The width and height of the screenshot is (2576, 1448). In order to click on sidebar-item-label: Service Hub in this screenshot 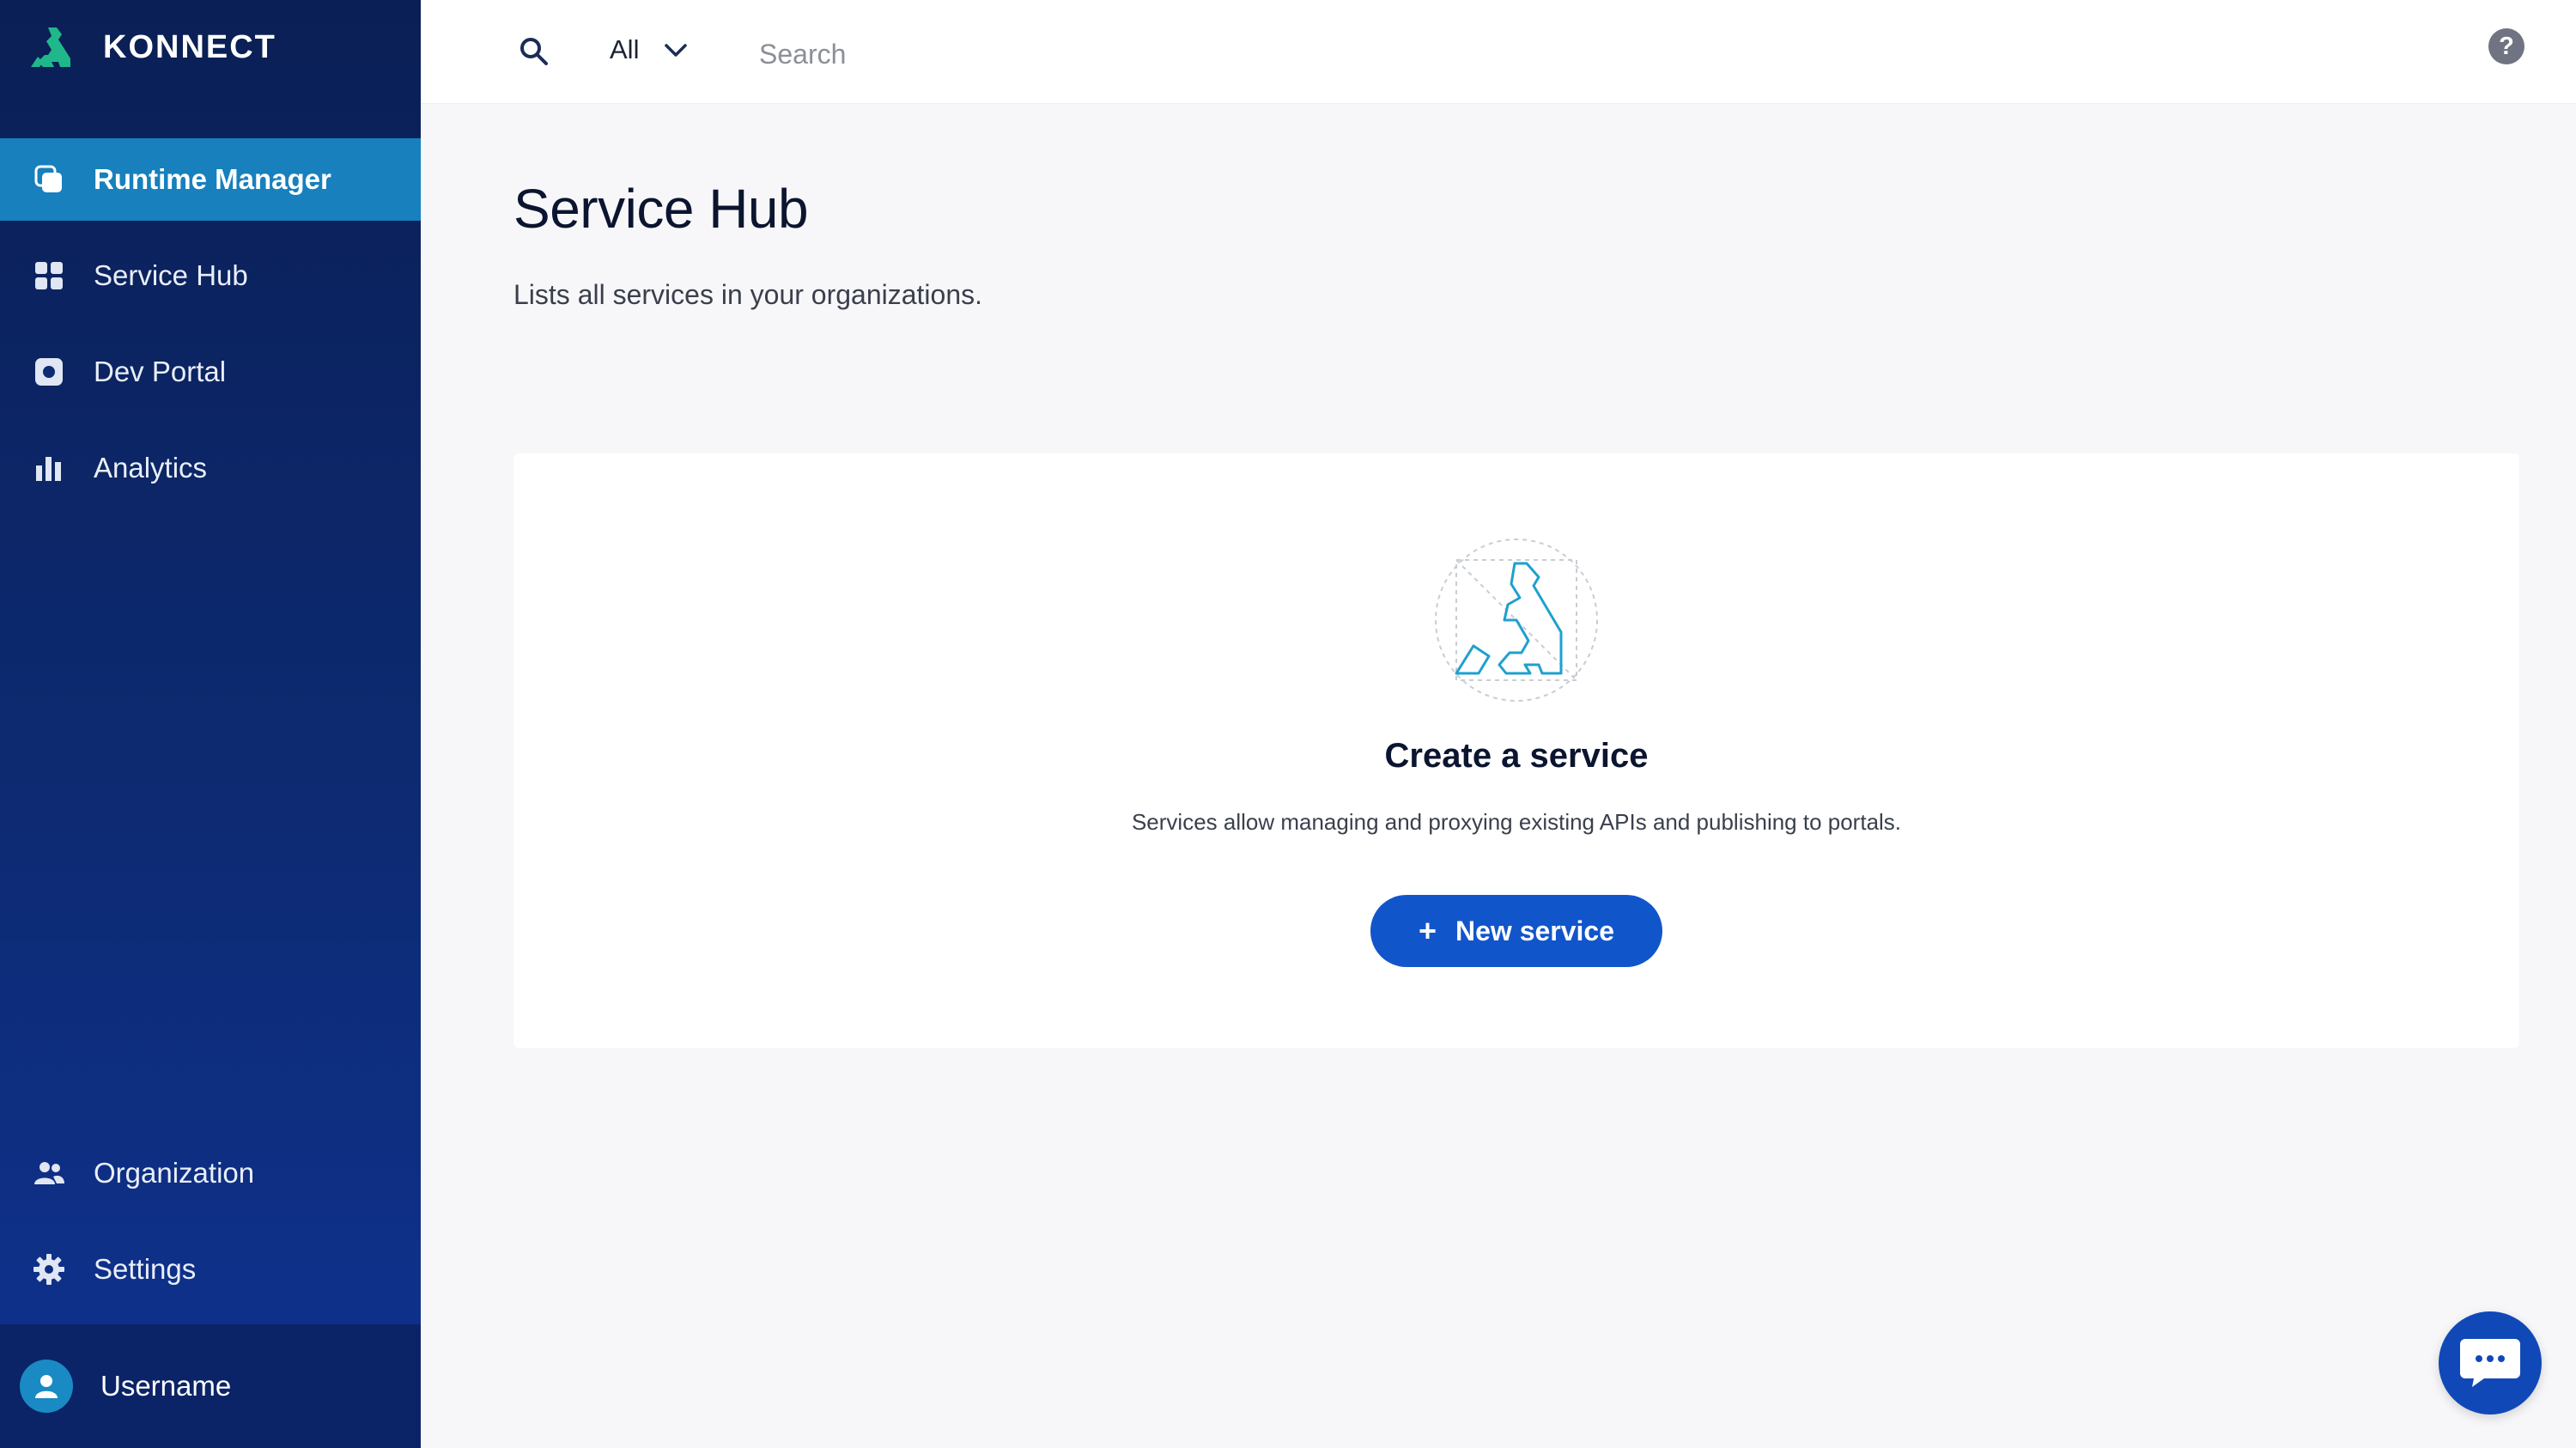, I will do `click(171, 275)`.